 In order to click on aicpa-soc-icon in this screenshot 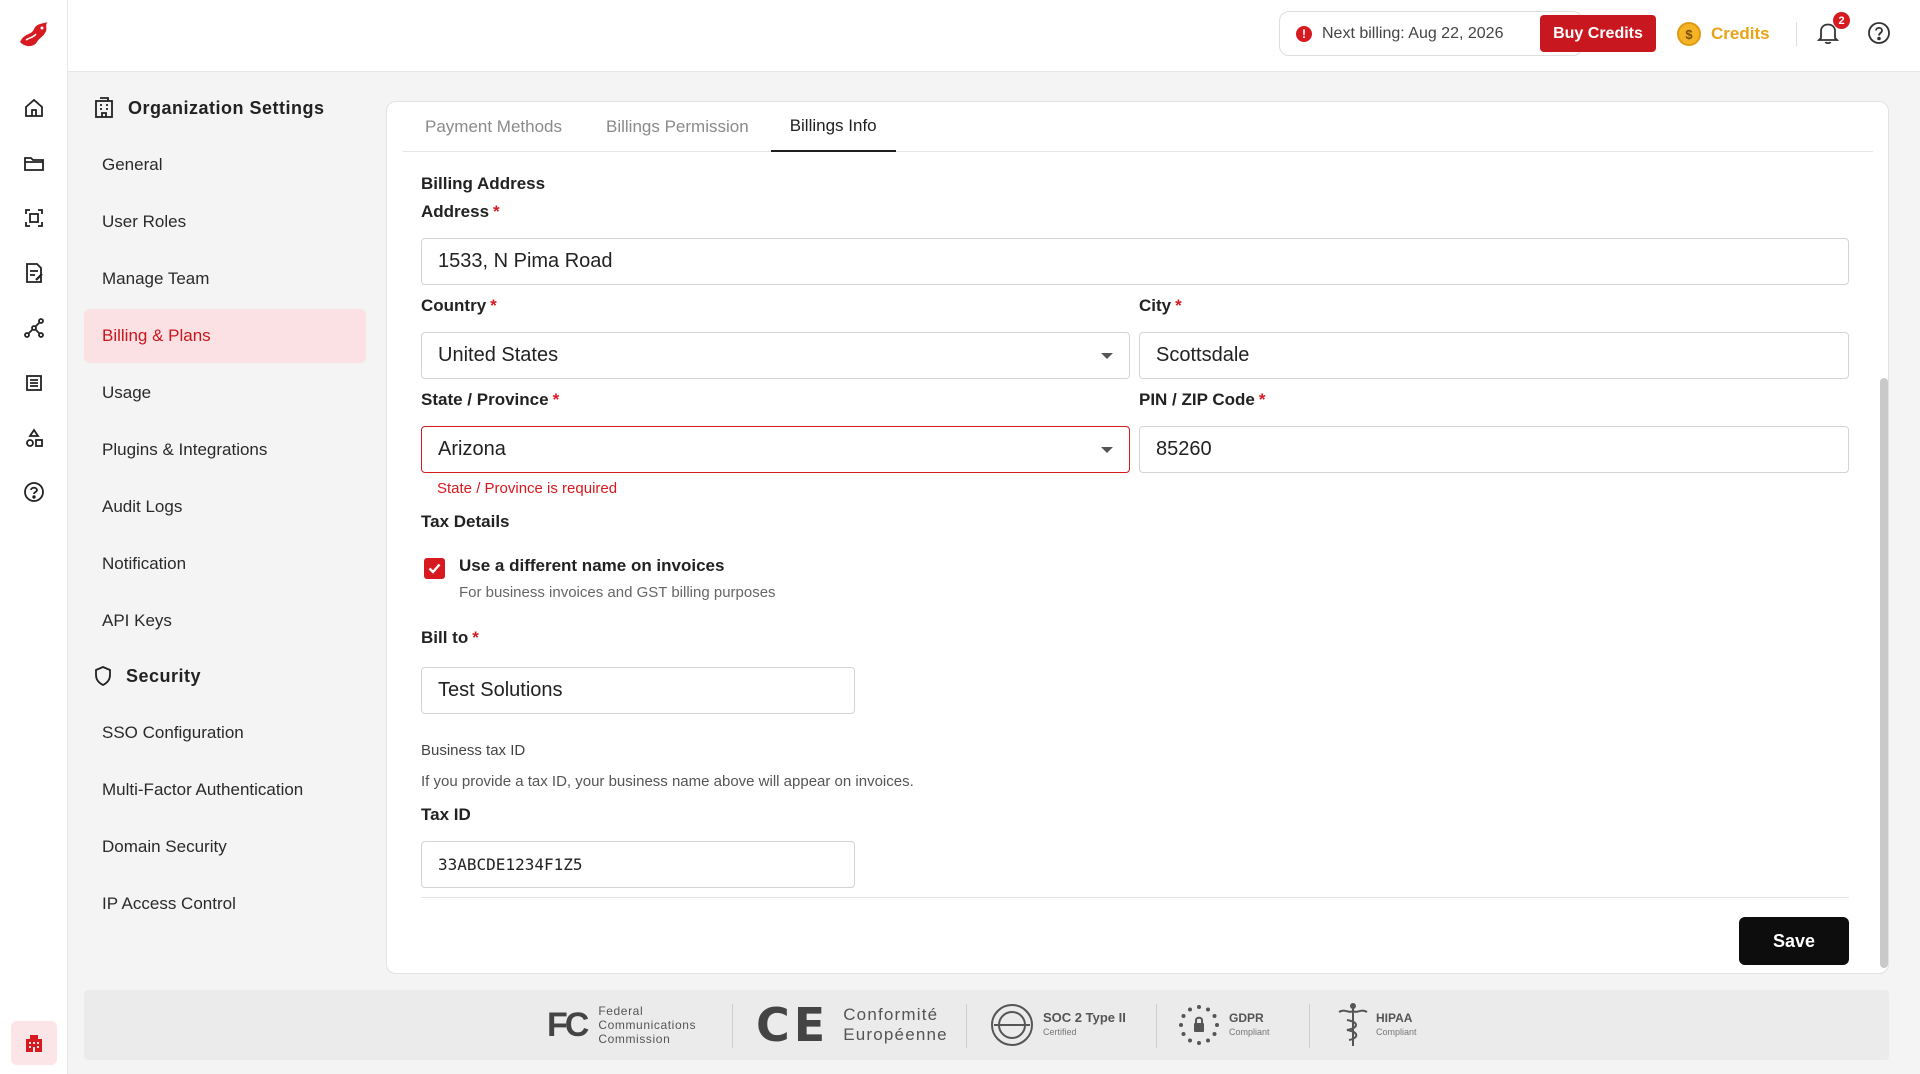, I will do `click(1012, 1025)`.